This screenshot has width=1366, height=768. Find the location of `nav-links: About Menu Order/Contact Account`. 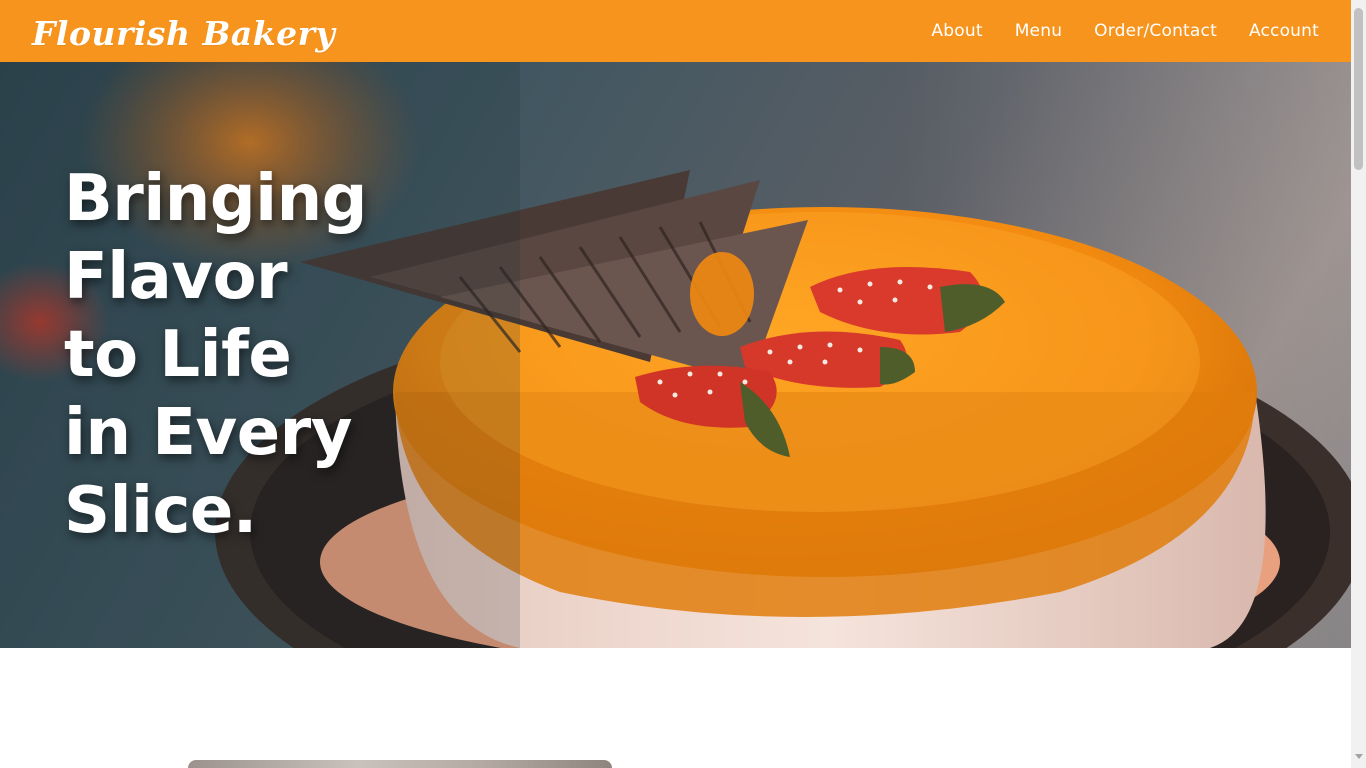

nav-links: About Menu Order/Contact Account is located at coordinates (1125, 31).